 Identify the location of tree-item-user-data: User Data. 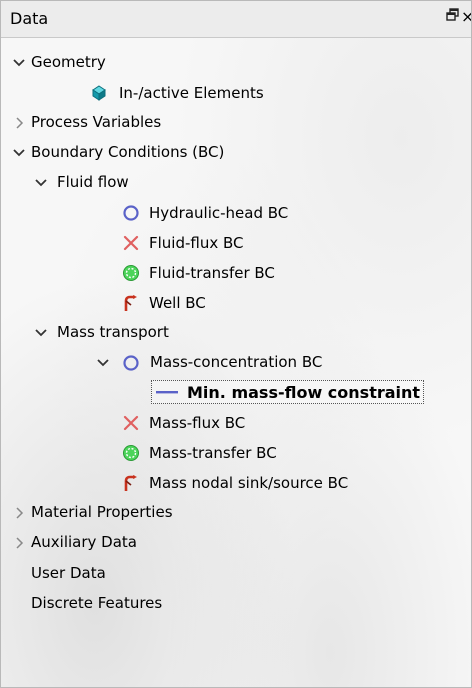
(68, 573).